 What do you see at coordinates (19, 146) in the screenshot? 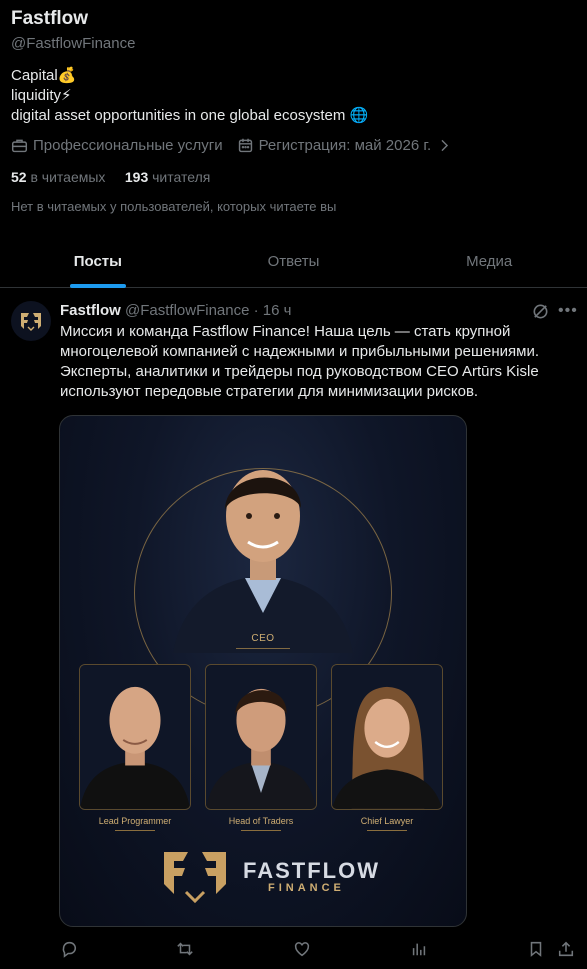
I see `briefcase-icon` at bounding box center [19, 146].